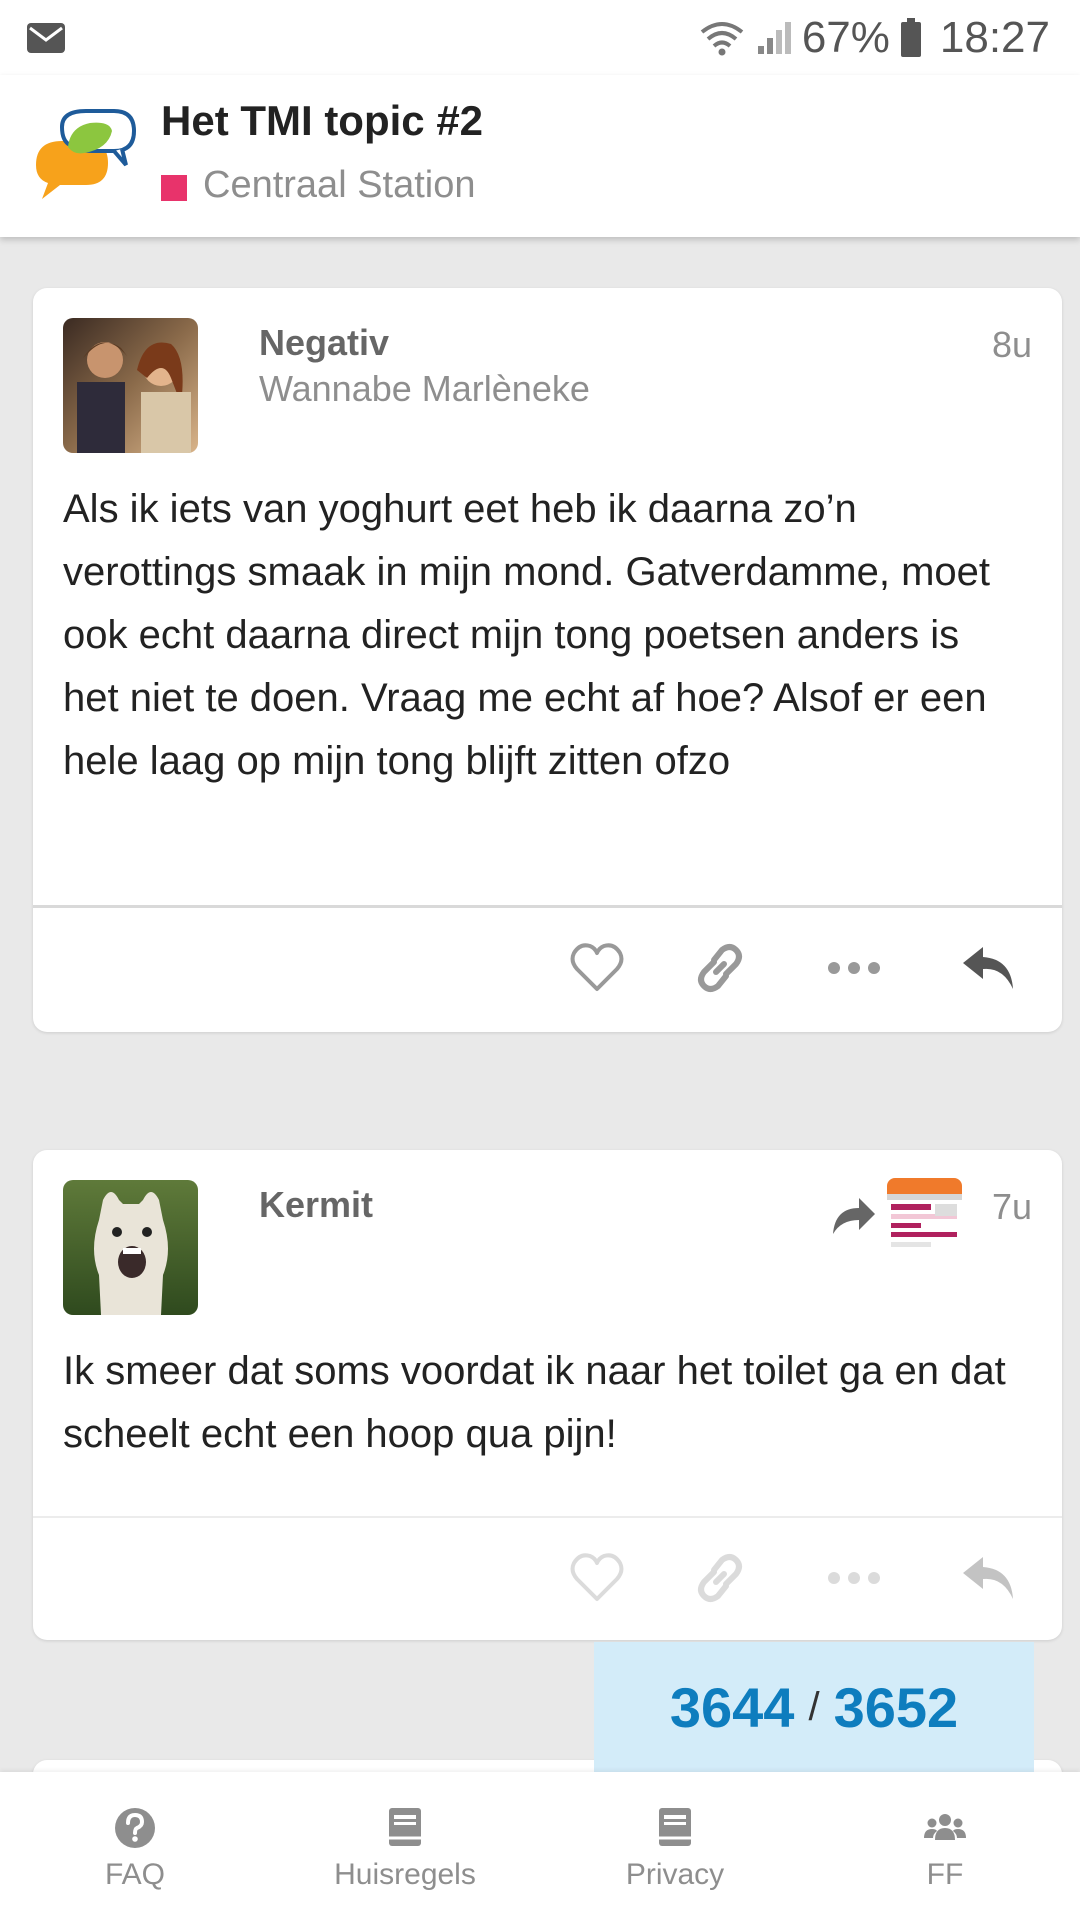  I want to click on nav-item-huisregels: Huisregels, so click(405, 1846).